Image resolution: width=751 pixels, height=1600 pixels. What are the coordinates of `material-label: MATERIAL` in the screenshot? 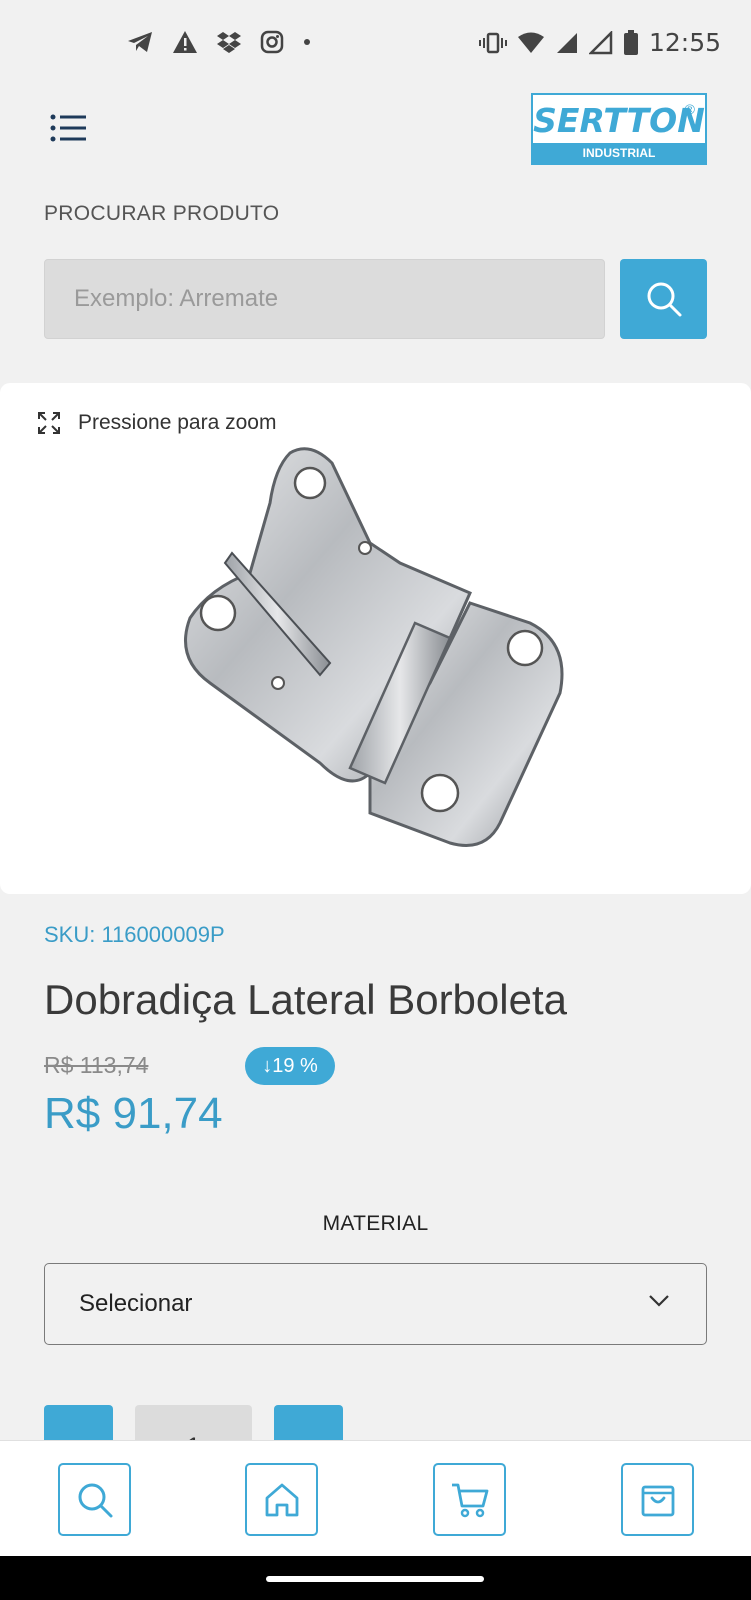 It's located at (375, 1223).